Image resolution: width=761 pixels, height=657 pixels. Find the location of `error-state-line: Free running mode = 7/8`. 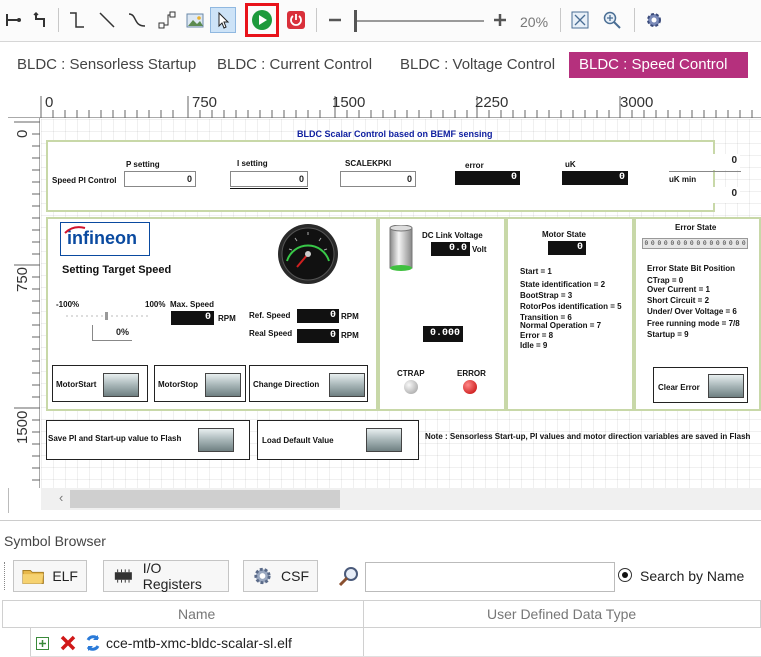

error-state-line: Free running mode = 7/8 is located at coordinates (693, 323).